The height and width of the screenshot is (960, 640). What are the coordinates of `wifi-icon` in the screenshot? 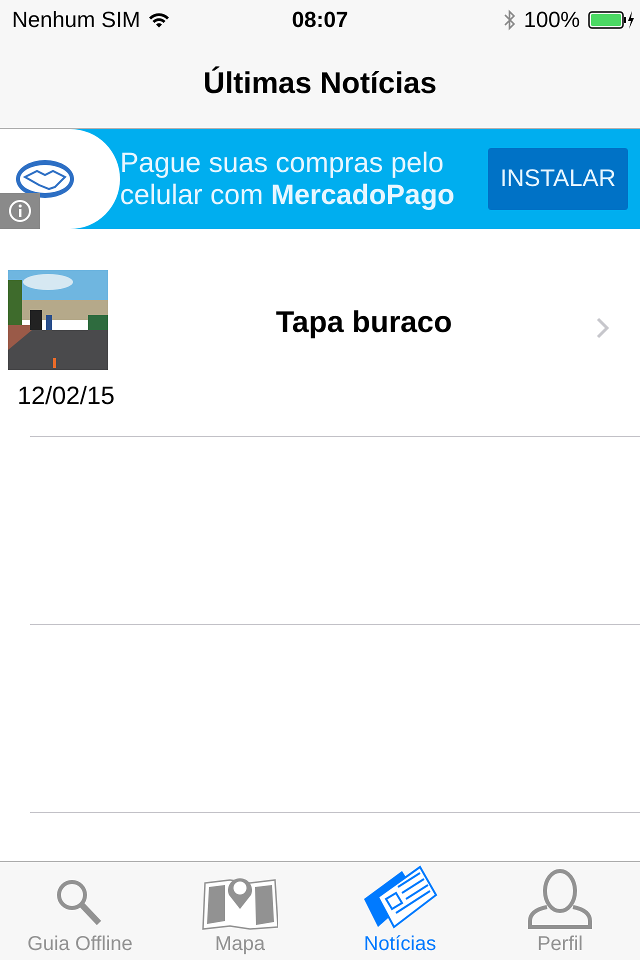 It's located at (159, 20).